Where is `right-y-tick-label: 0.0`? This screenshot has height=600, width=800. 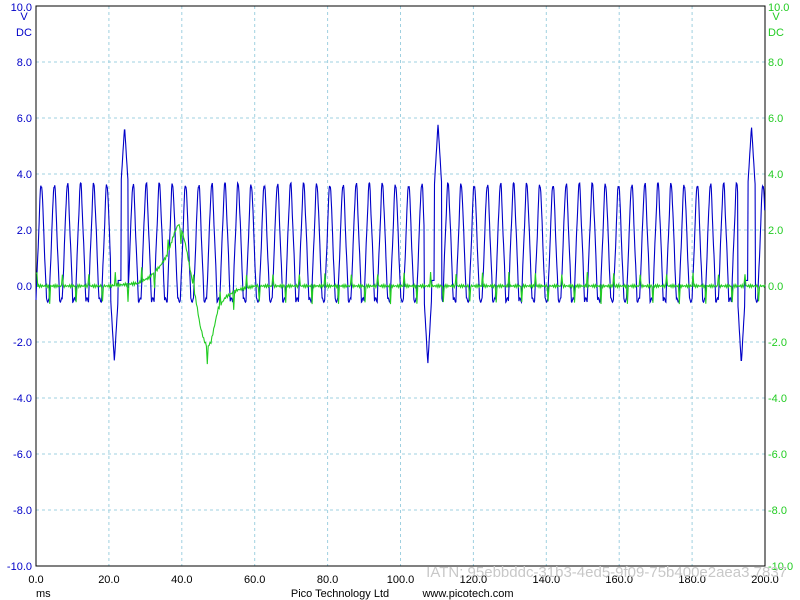
right-y-tick-label: 0.0 is located at coordinates (775, 287).